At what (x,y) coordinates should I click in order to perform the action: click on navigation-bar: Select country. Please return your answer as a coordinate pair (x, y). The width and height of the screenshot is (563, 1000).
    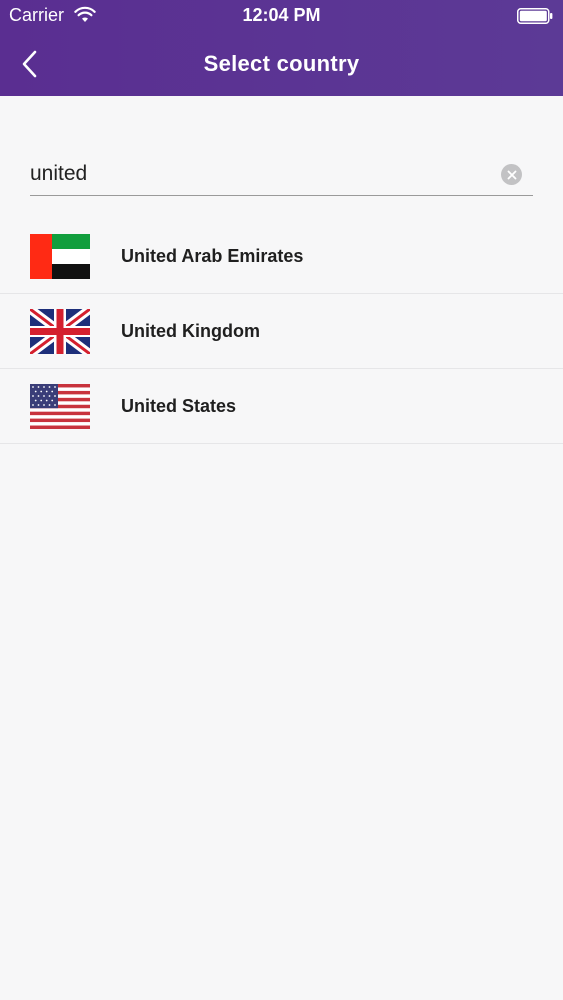
    Looking at the image, I should click on (281, 64).